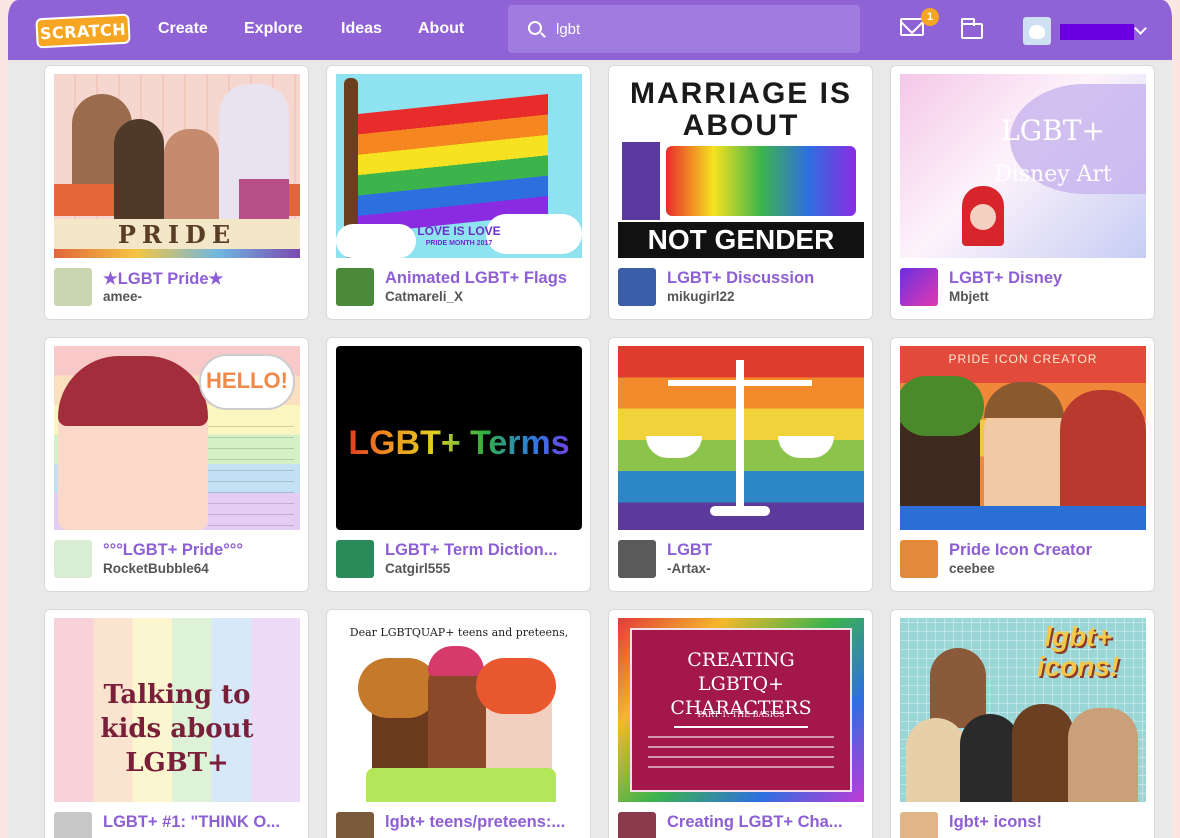  I want to click on project-author: mikugirl22, so click(767, 296).